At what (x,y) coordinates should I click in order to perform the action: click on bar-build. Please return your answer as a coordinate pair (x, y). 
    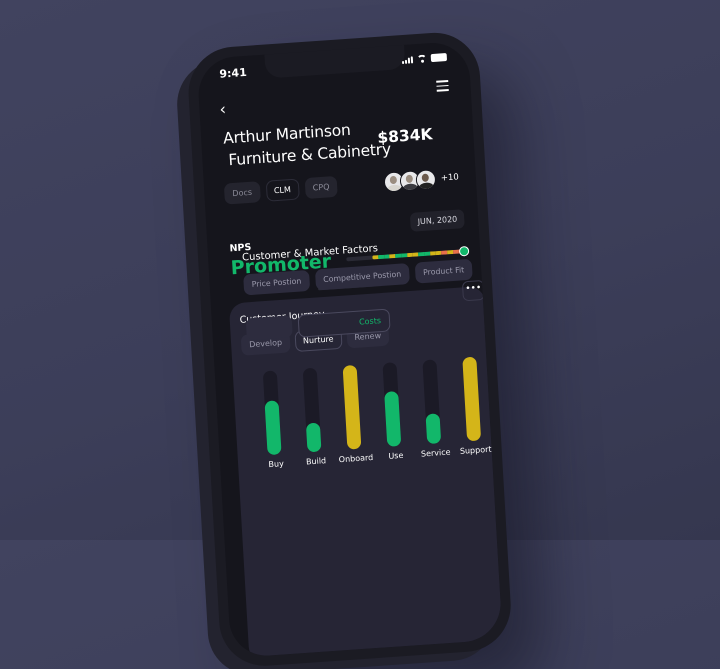
    Looking at the image, I should click on (313, 437).